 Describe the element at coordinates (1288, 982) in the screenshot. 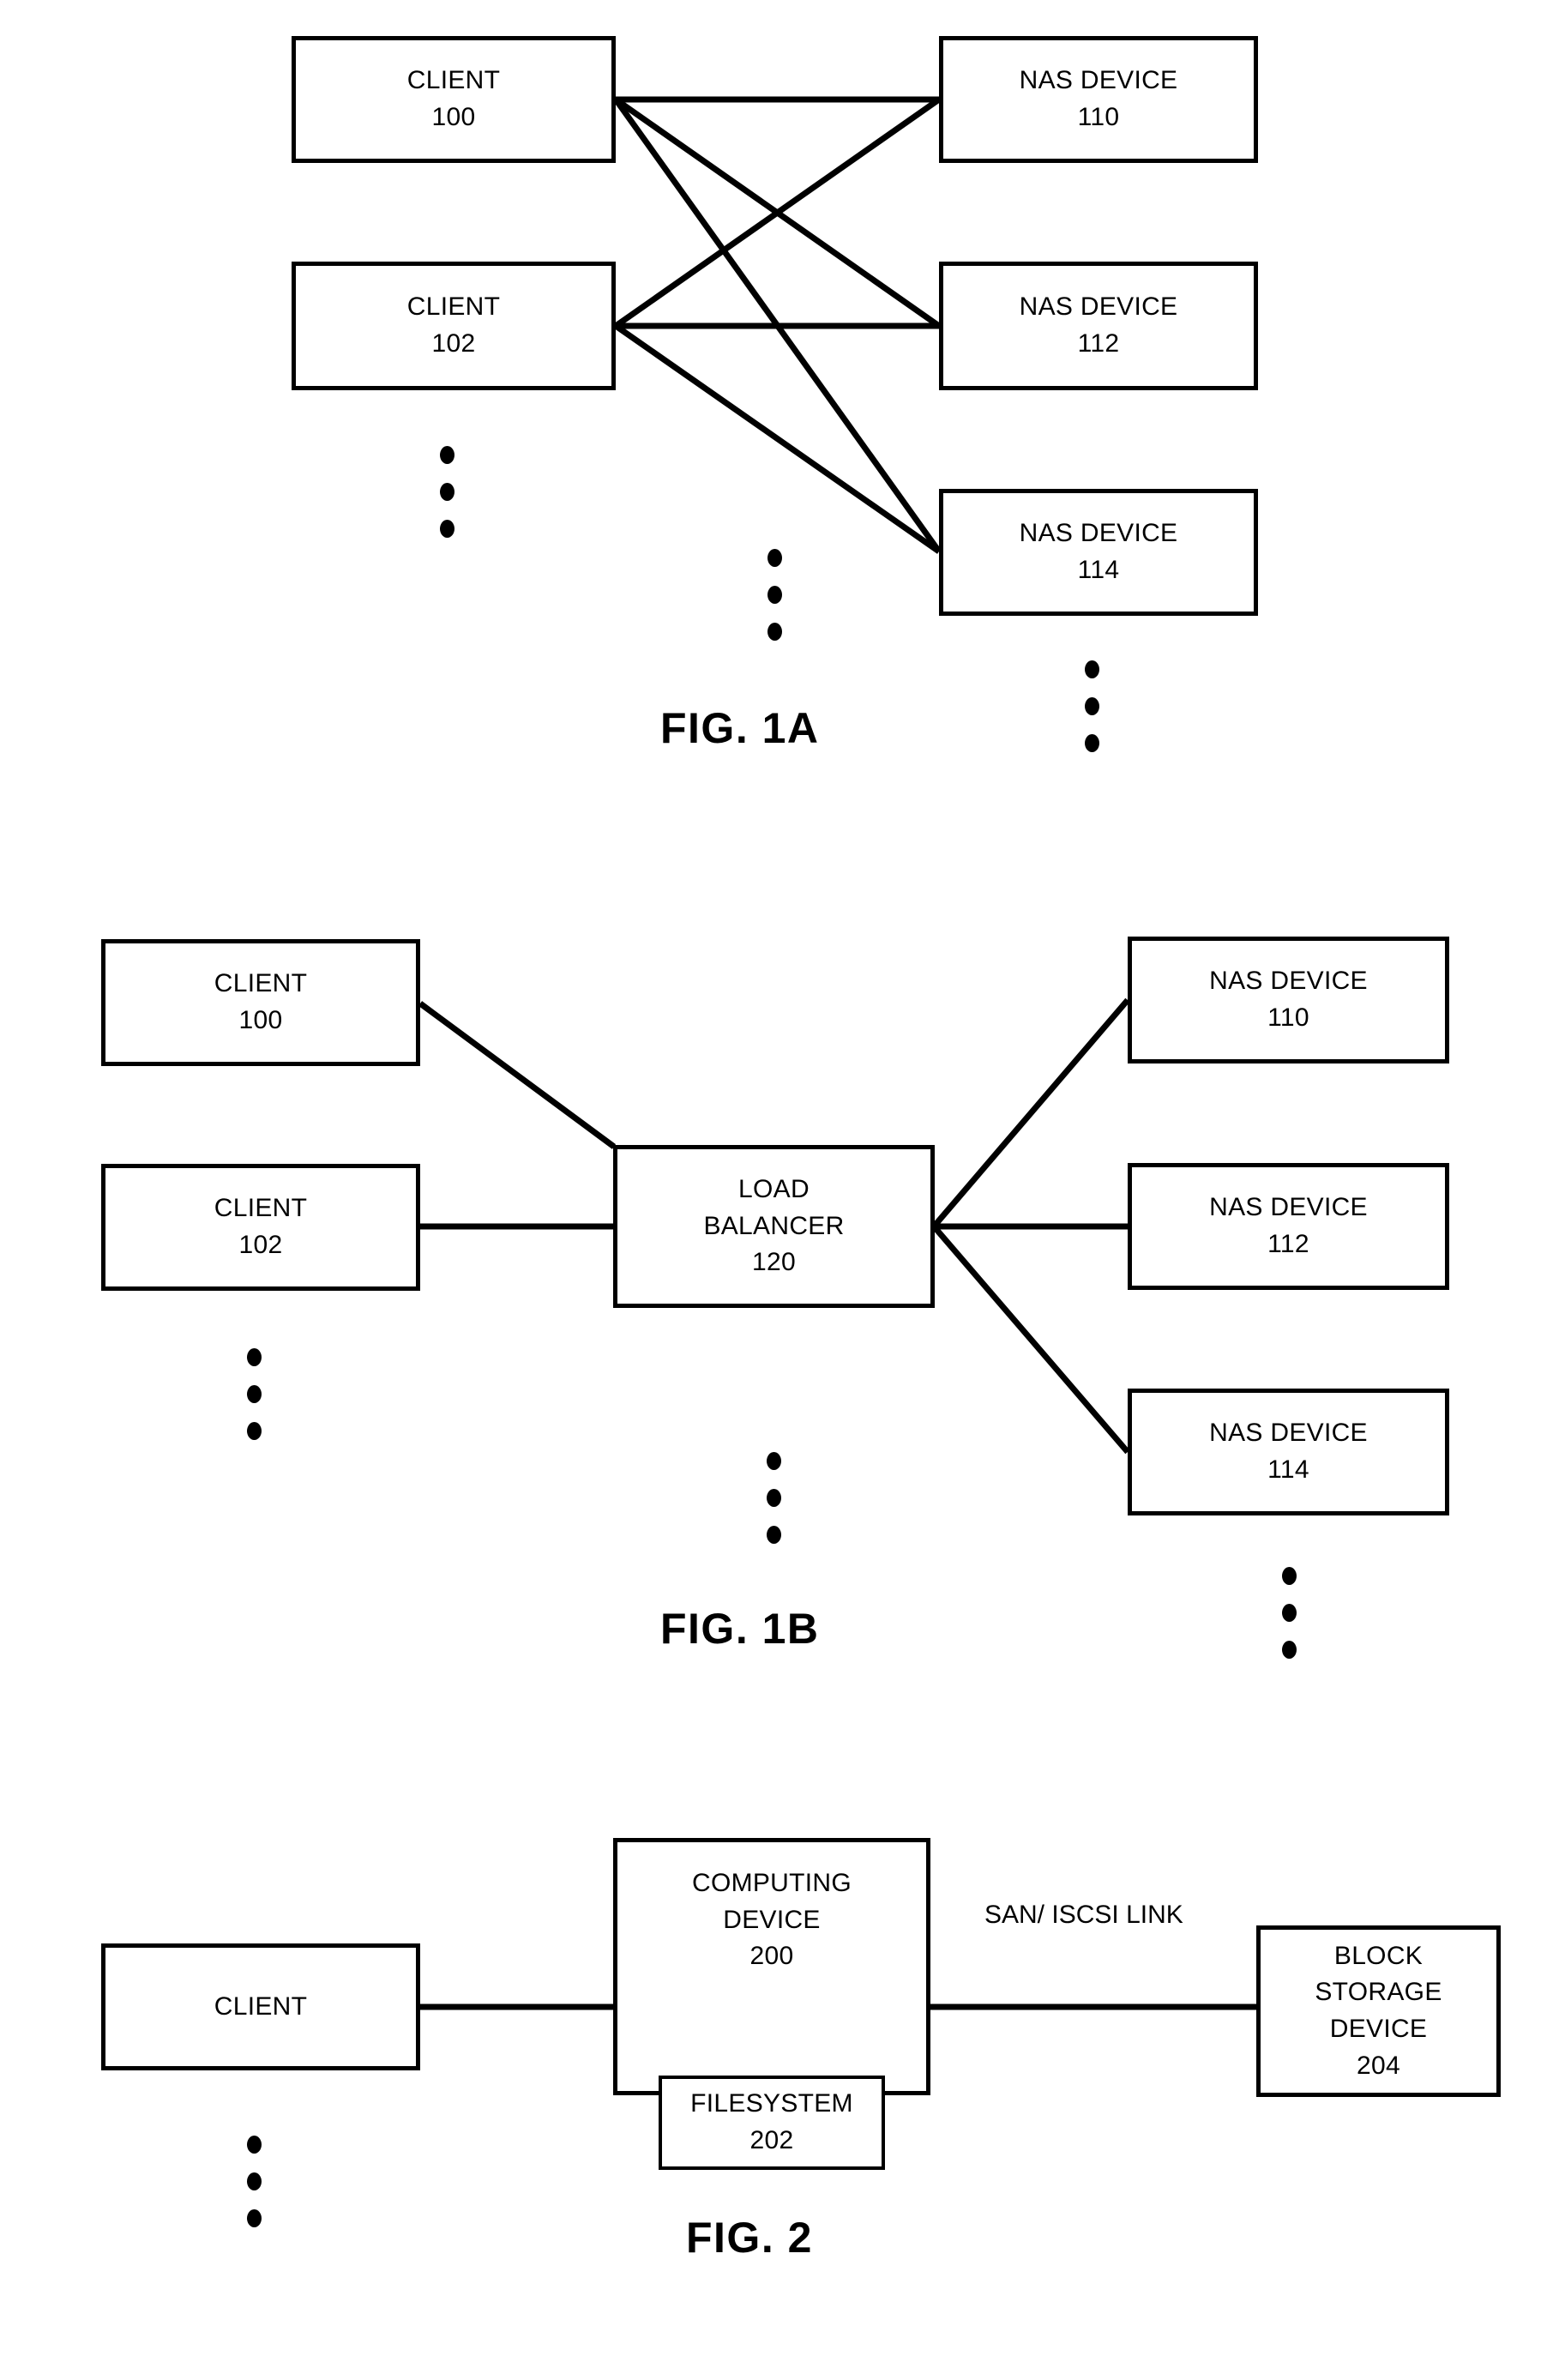

I see `fig1b-nas-110-title: NAS DEVICE` at that location.